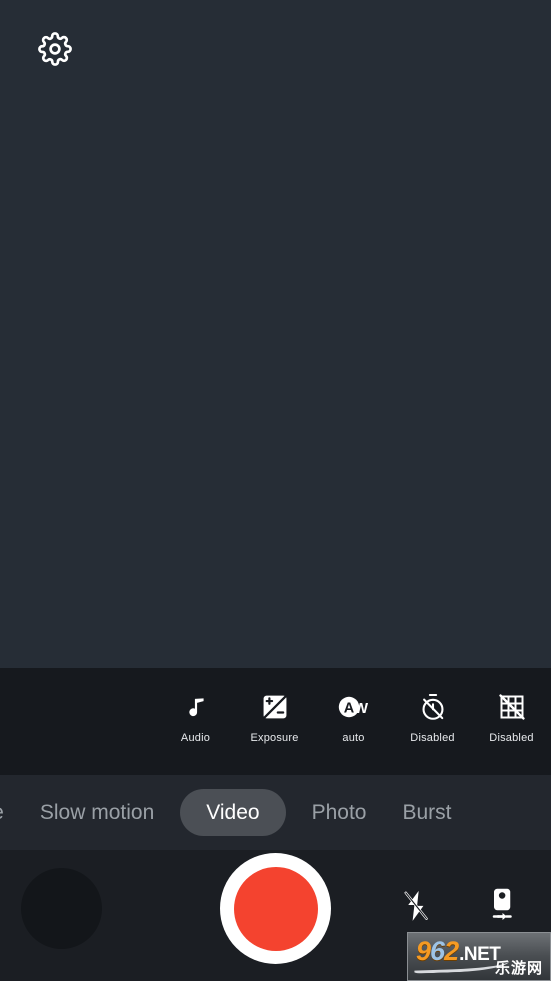 The width and height of the screenshot is (551, 981). I want to click on toolbar-item-timer: Disabled, so click(432, 717).